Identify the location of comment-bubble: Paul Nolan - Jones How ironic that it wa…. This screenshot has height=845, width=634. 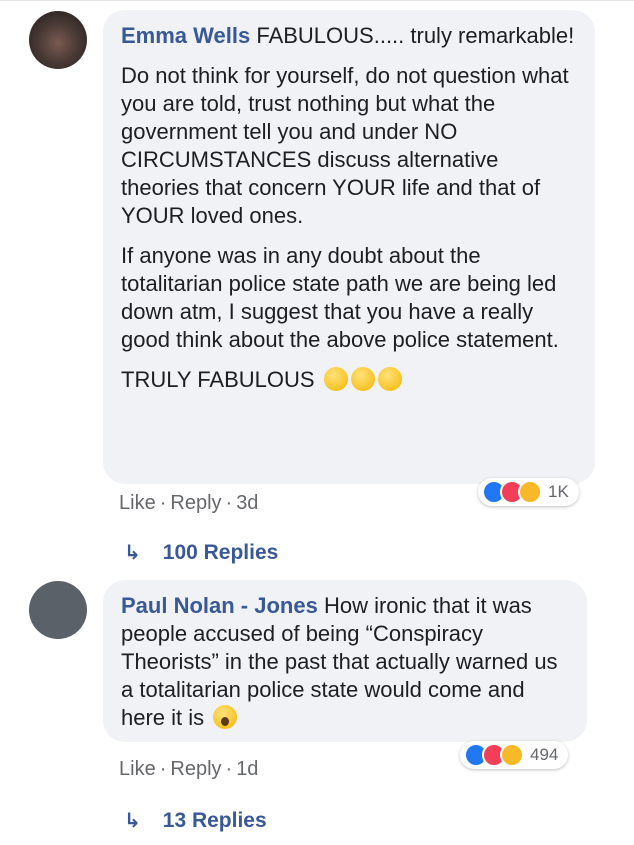
(345, 661).